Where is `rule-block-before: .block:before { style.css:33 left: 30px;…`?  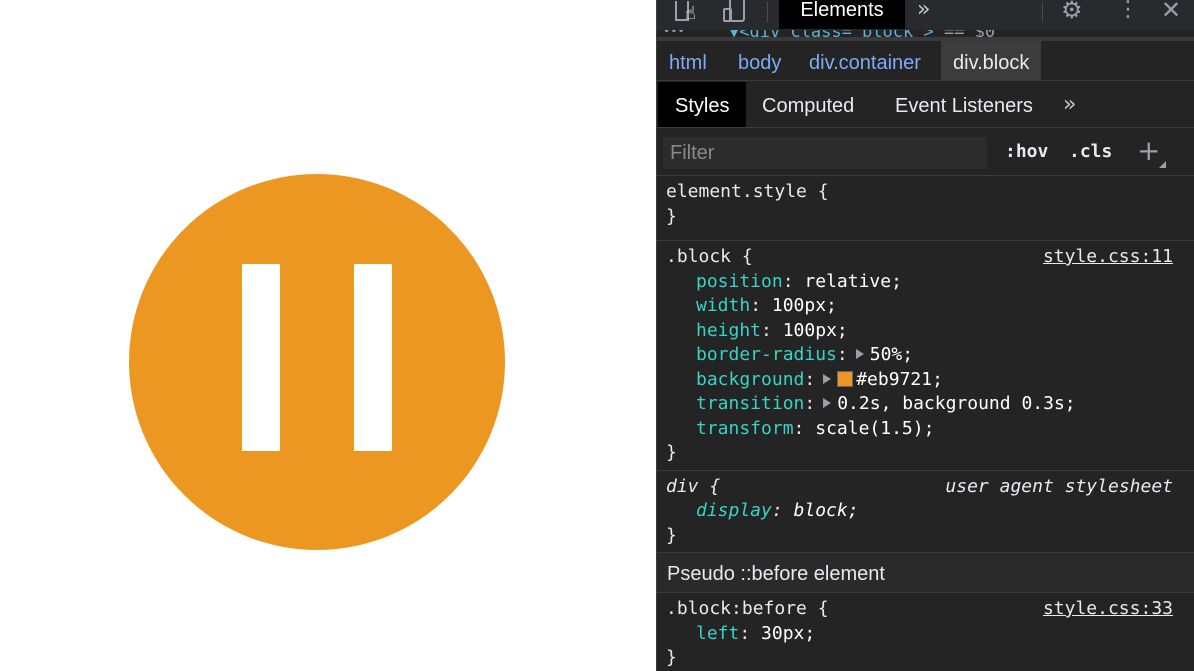 rule-block-before: .block:before { style.css:33 left: 30px;… is located at coordinates (925, 632).